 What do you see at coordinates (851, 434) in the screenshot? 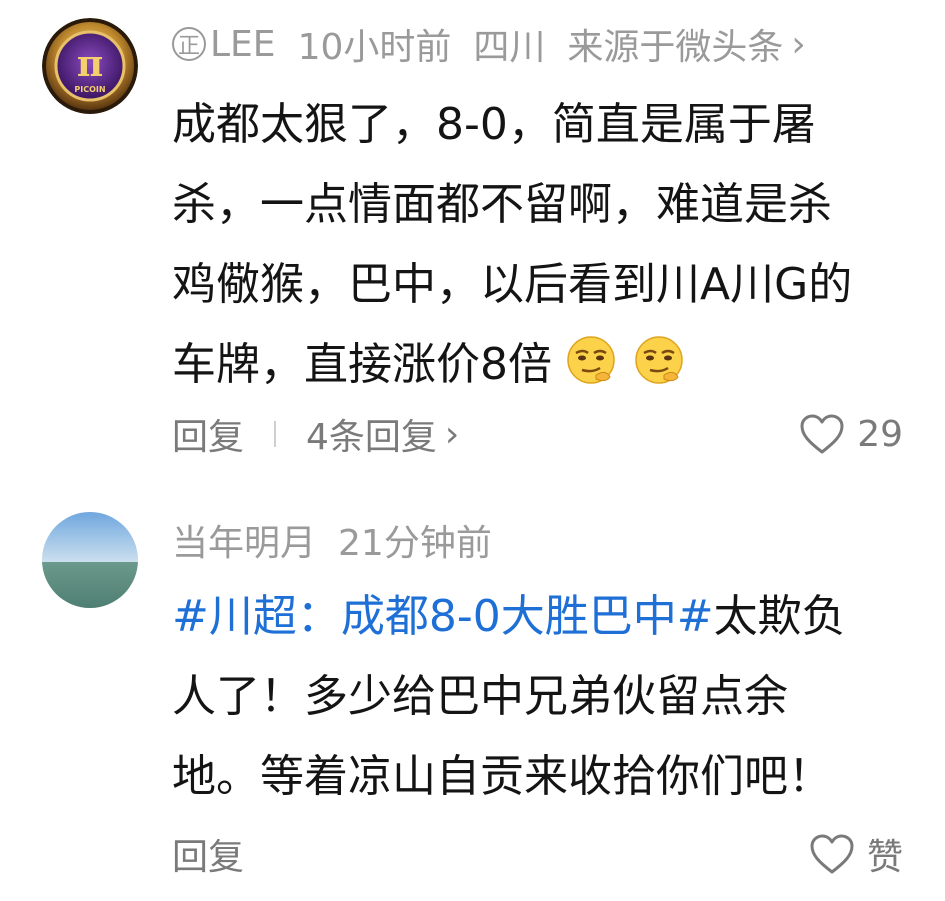
I see `like-button: 29` at bounding box center [851, 434].